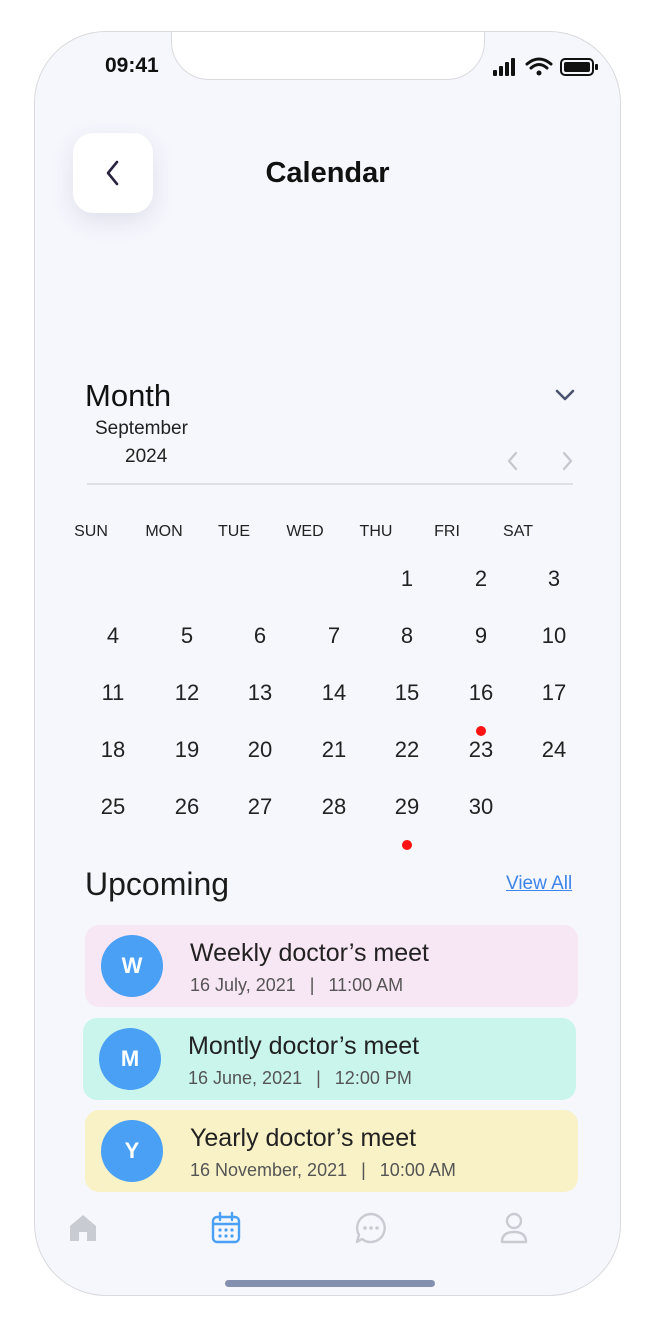 This screenshot has width=656, height=1326. What do you see at coordinates (373, 1078) in the screenshot?
I see `event-time: 12:00 PM` at bounding box center [373, 1078].